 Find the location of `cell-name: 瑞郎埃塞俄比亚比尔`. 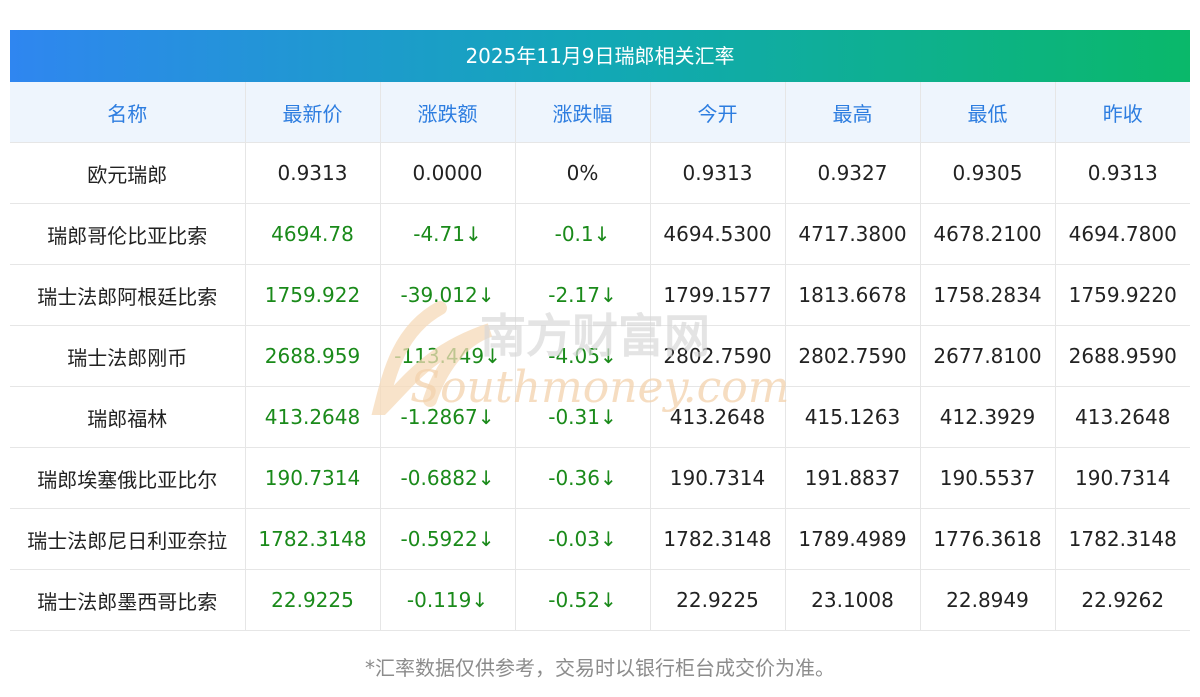

cell-name: 瑞郎埃塞俄比亚比尔 is located at coordinates (128, 478).